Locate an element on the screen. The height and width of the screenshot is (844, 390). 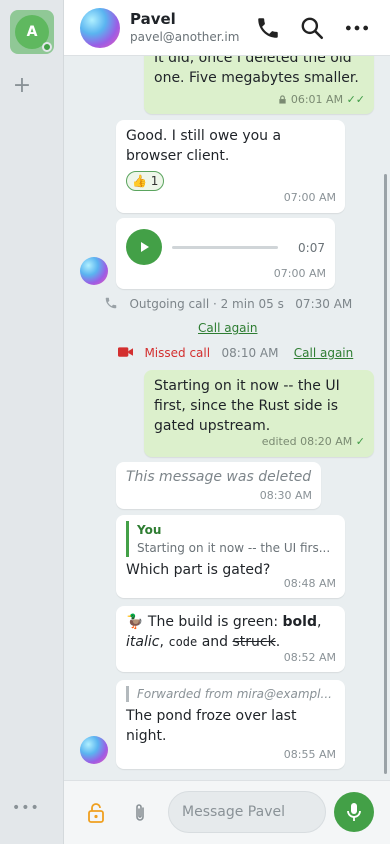
attach-button is located at coordinates (140, 813).